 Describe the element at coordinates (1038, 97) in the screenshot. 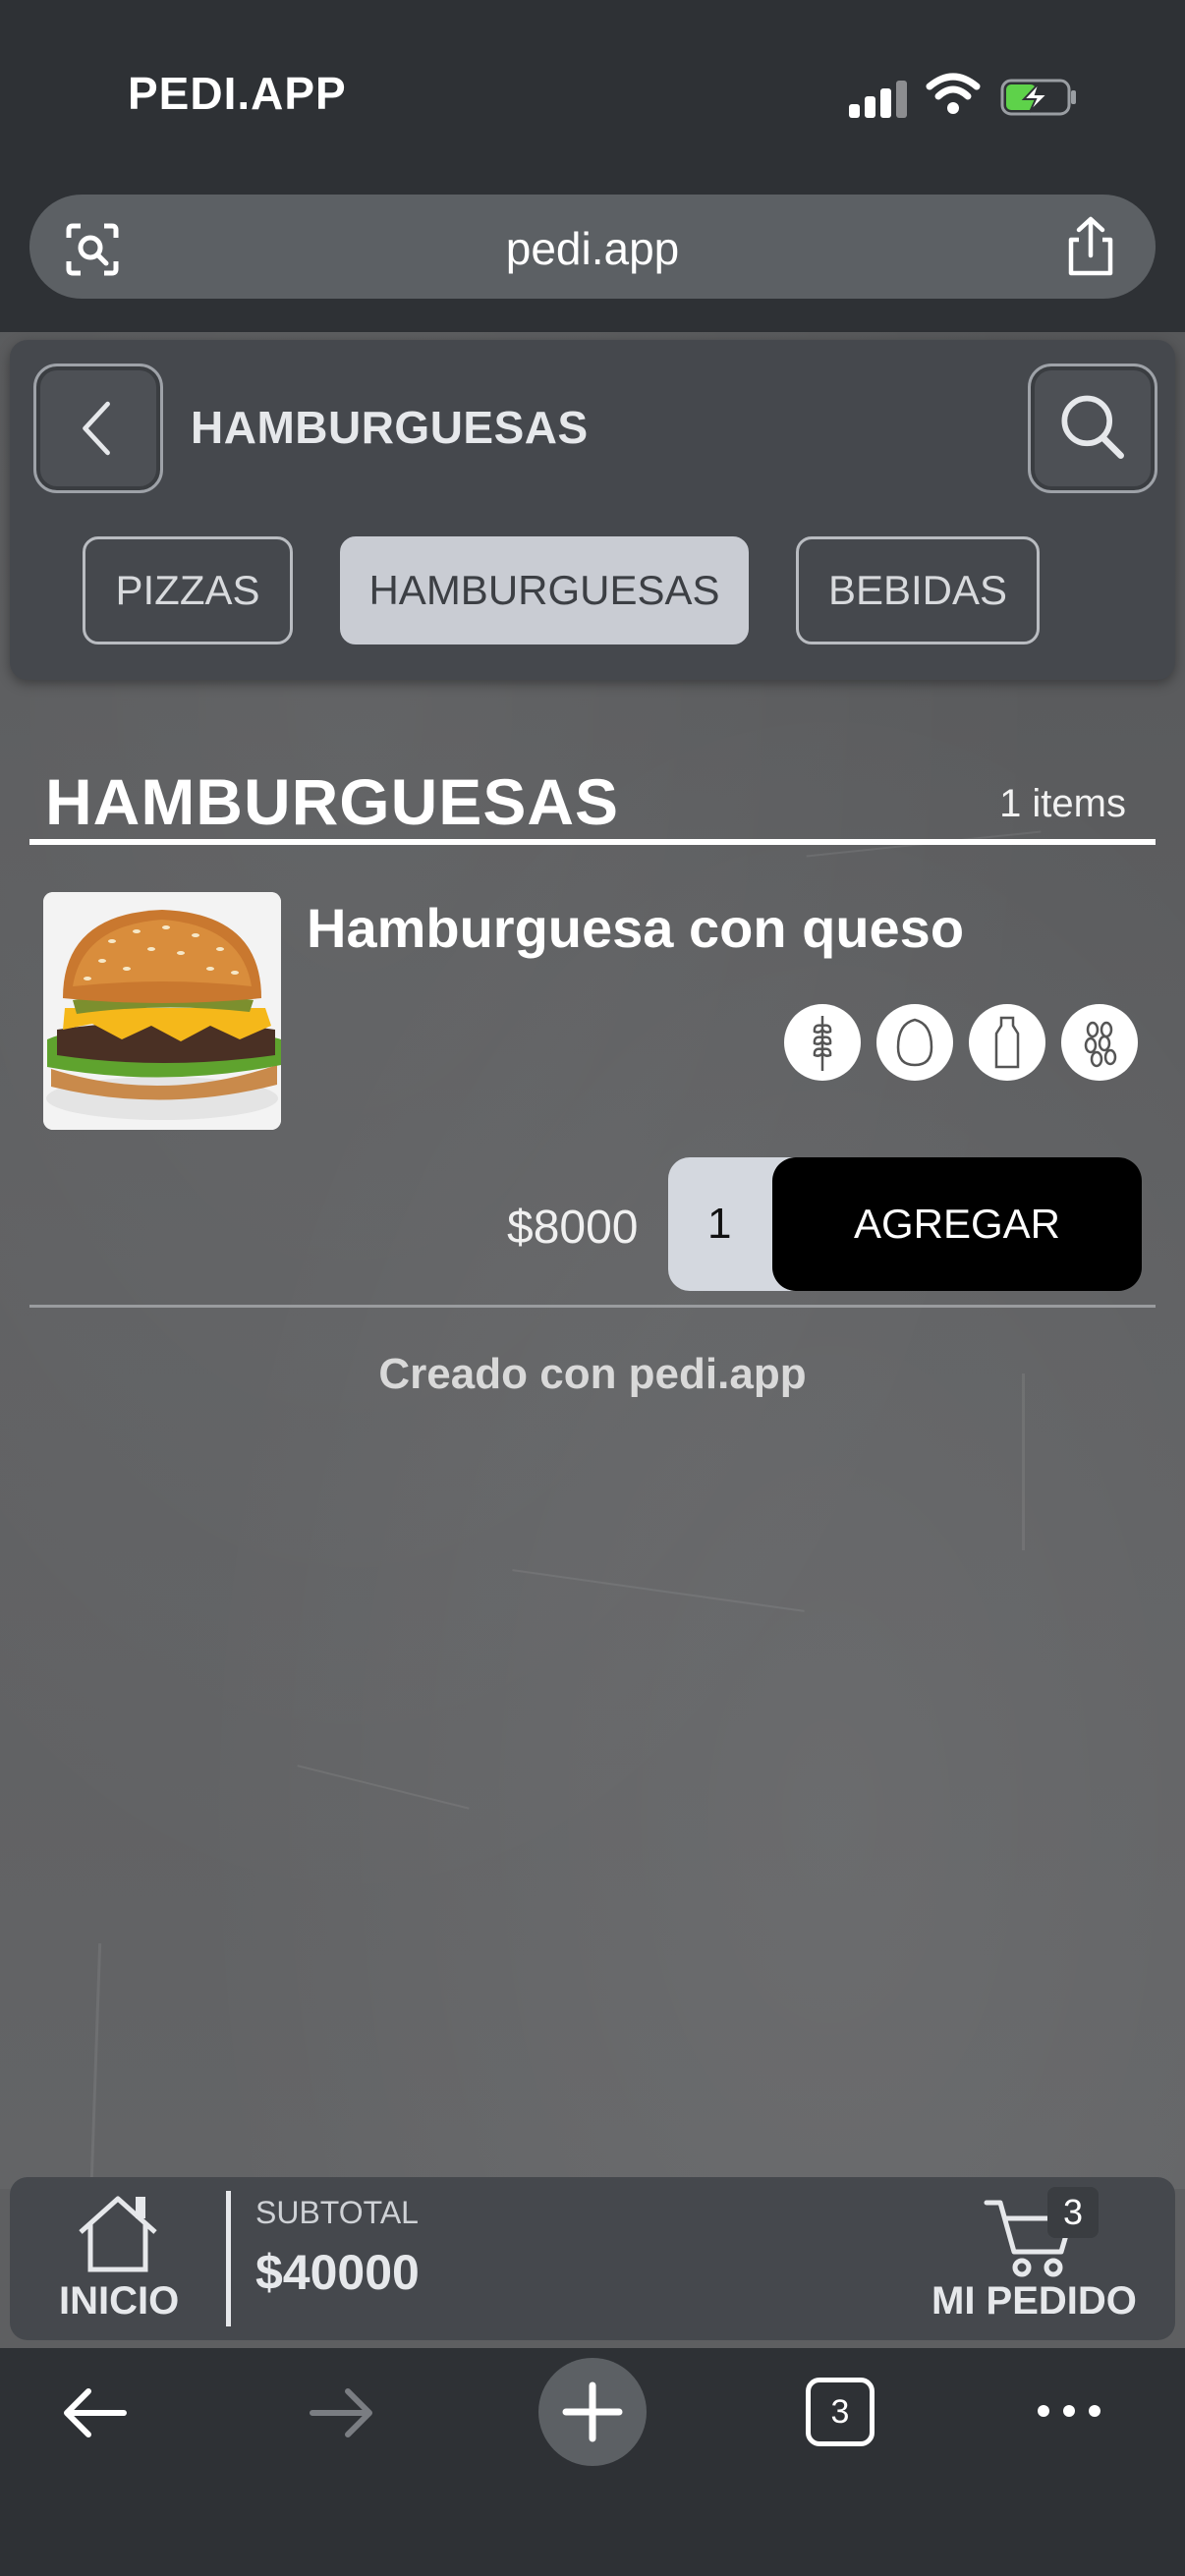

I see `battery-charging-icon` at that location.